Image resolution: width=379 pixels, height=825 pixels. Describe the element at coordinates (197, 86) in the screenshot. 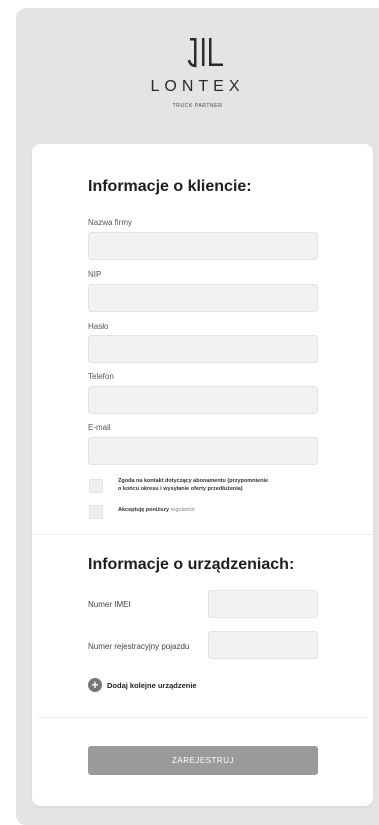

I see `brand-name: LONTEX` at that location.